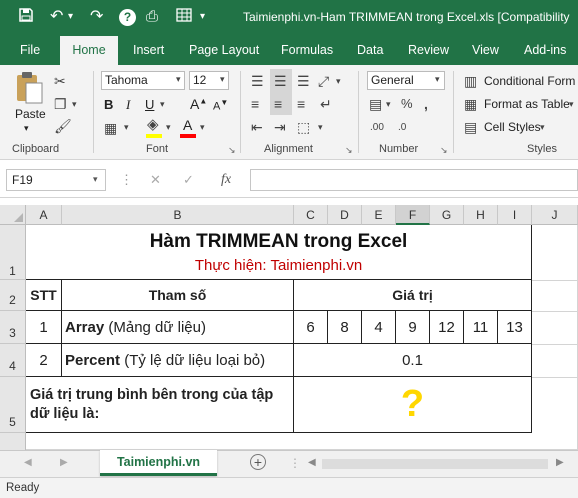 This screenshot has height=498, width=578. I want to click on font-dialog-launcher-icon: ↘, so click(232, 150).